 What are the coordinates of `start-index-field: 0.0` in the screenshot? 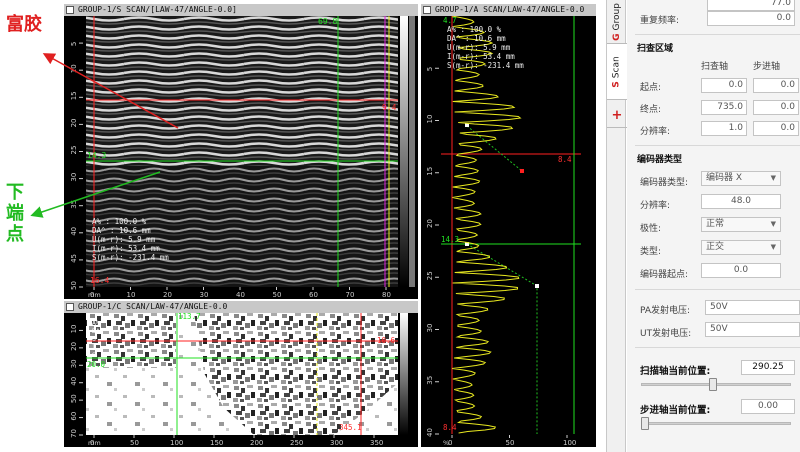 It's located at (776, 85).